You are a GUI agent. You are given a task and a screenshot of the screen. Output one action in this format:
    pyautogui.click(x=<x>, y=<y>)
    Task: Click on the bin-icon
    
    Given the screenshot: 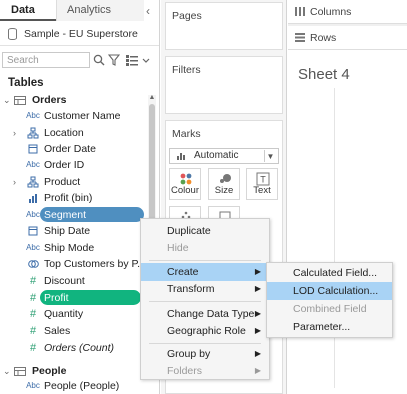 What is the action you would take?
    pyautogui.click(x=33, y=198)
    